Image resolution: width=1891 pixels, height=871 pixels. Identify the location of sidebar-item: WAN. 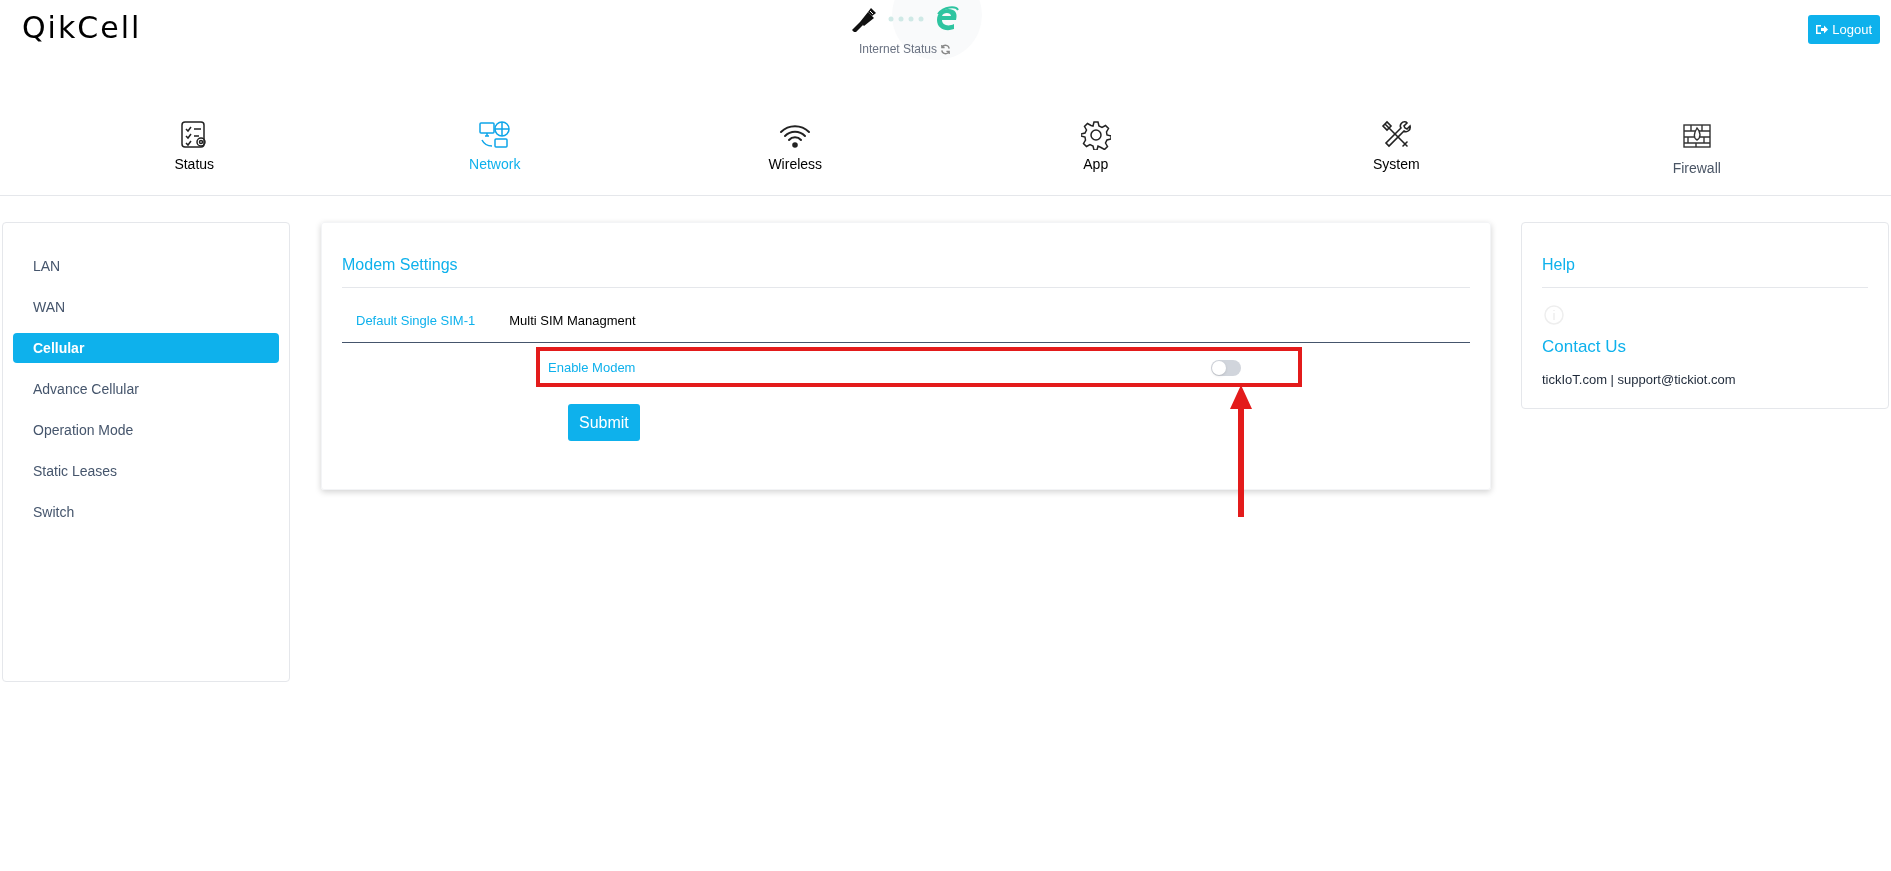
(146, 307).